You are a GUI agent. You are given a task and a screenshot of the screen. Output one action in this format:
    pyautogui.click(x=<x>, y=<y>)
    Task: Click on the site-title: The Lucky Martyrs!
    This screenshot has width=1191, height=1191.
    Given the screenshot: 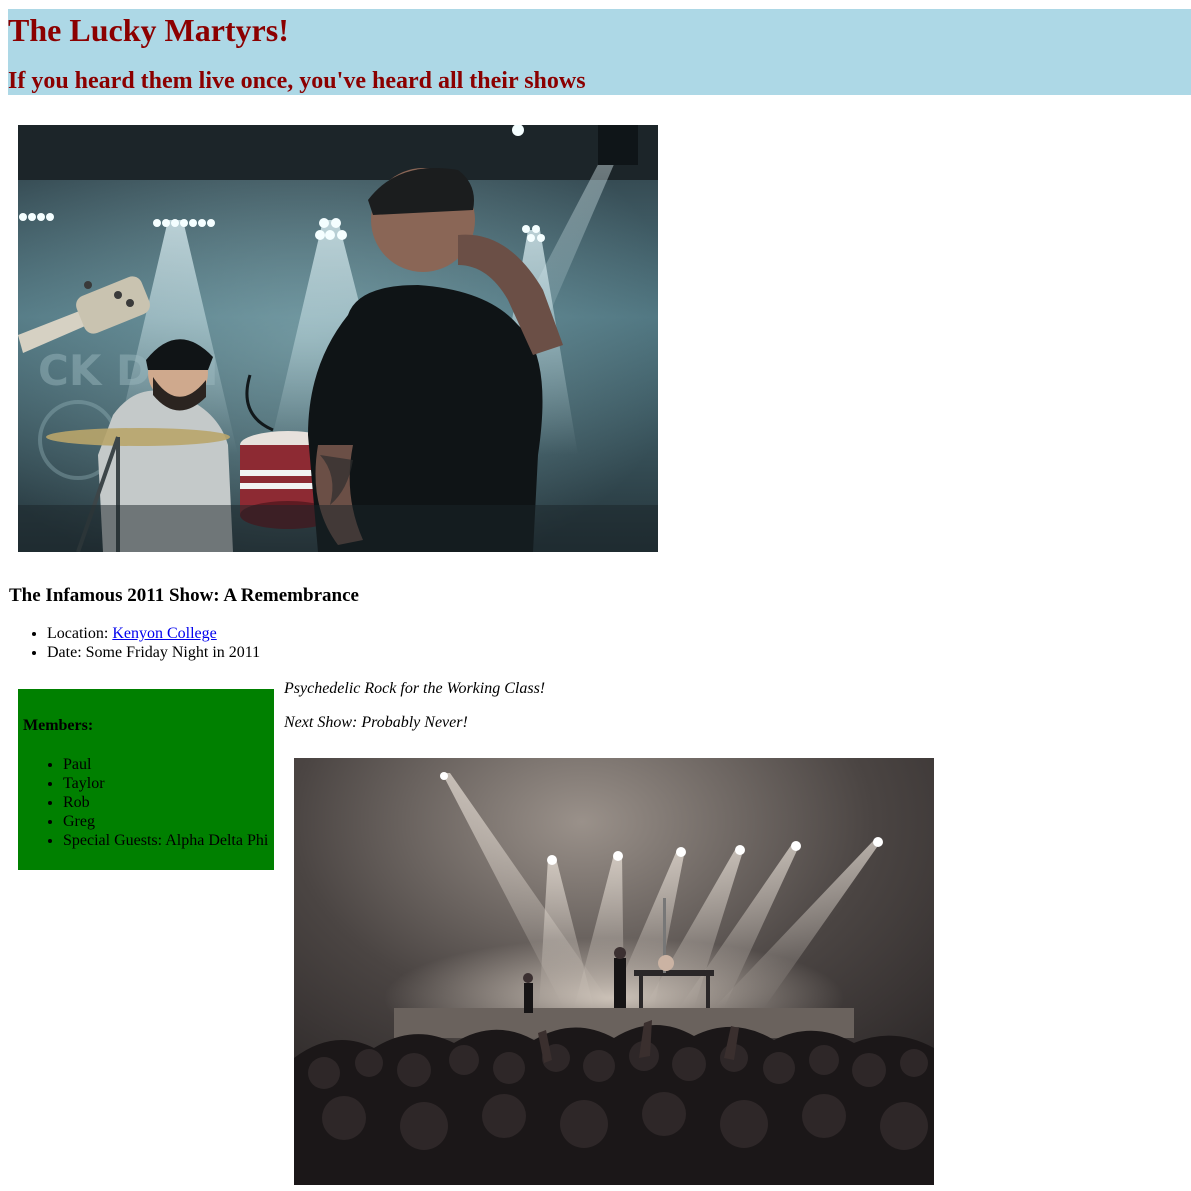 What is the action you would take?
    pyautogui.click(x=148, y=30)
    